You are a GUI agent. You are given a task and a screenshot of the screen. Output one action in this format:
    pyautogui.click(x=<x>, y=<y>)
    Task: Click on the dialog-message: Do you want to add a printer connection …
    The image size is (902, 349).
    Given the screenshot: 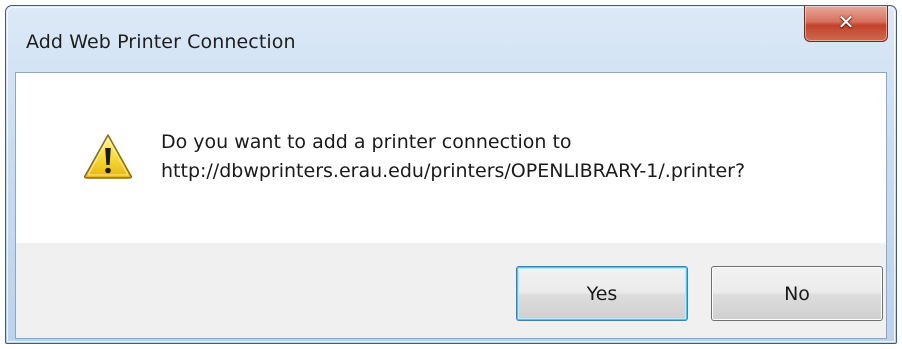 What is the action you would take?
    pyautogui.click(x=453, y=157)
    